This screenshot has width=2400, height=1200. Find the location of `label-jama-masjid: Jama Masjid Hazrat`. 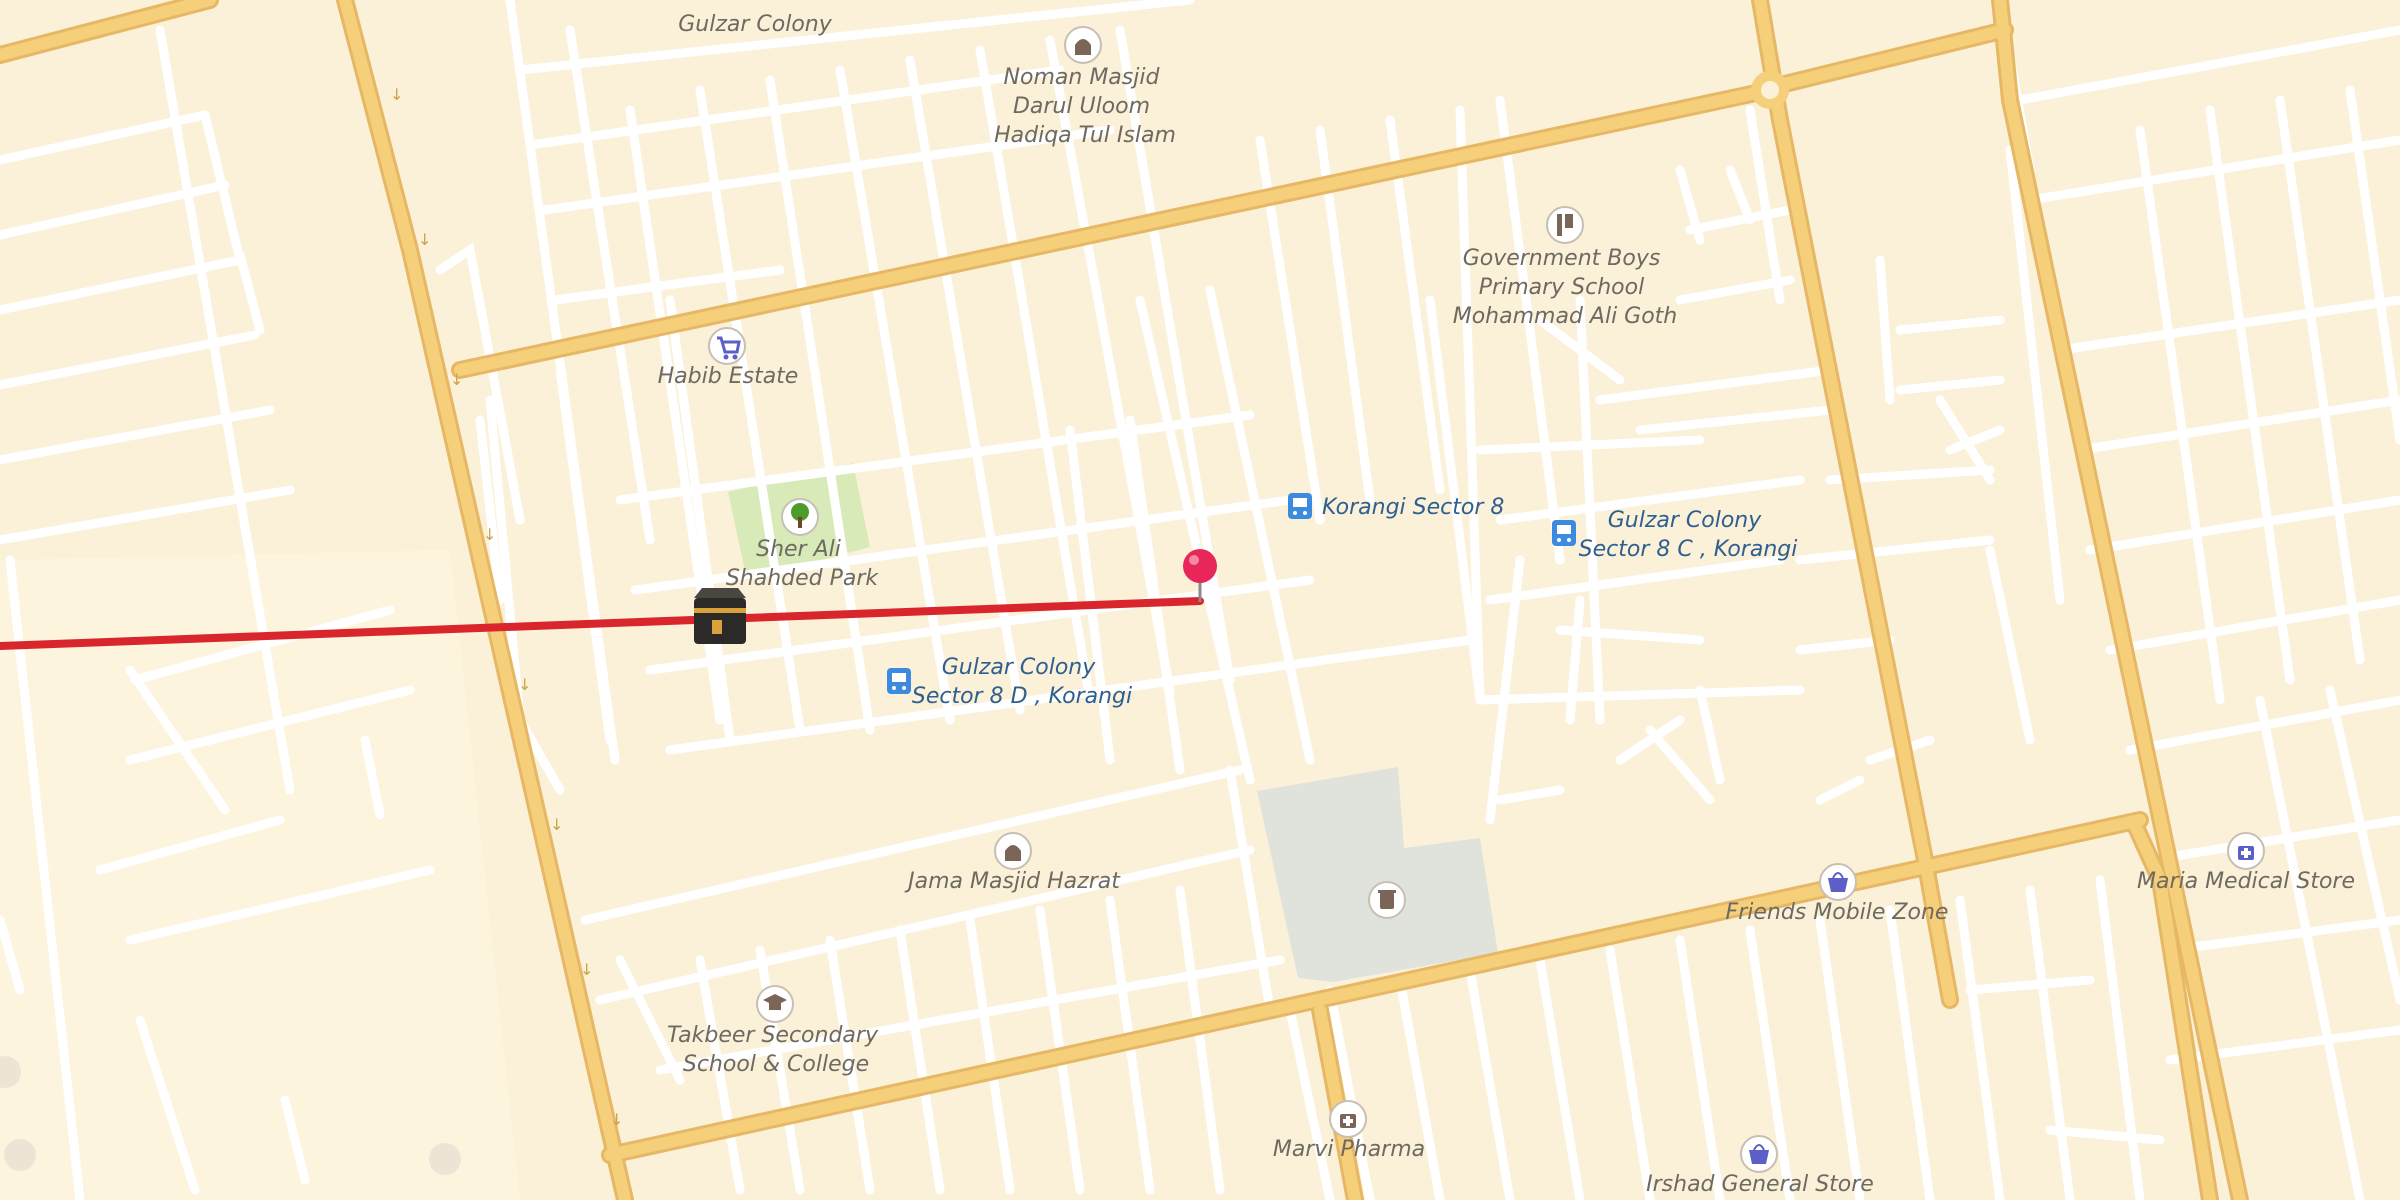

label-jama-masjid: Jama Masjid Hazrat is located at coordinates (1012, 881).